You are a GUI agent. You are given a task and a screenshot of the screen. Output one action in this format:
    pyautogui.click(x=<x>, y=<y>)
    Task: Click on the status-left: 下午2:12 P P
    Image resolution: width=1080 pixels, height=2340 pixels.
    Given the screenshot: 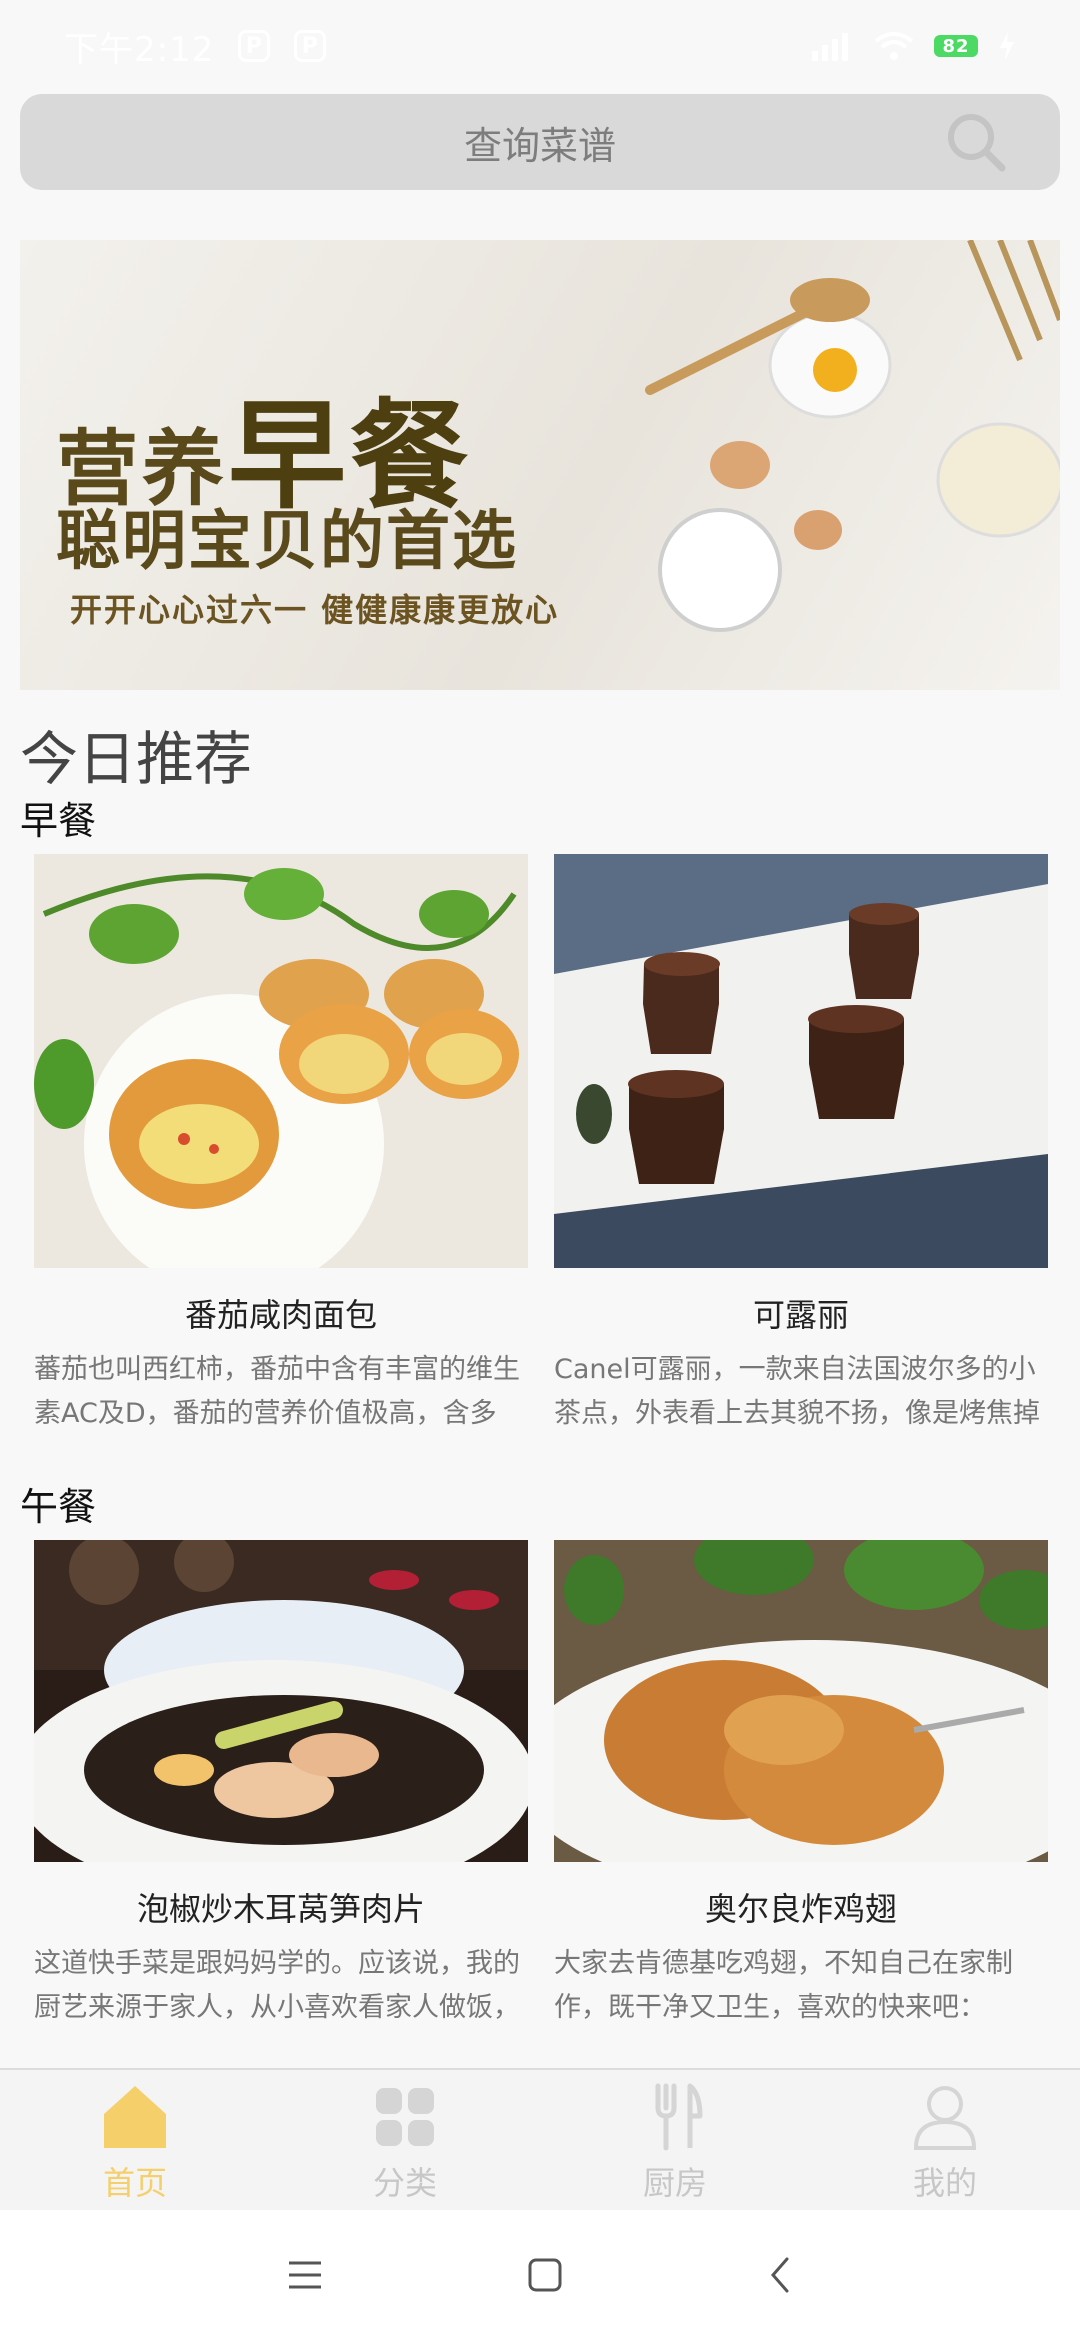 What is the action you would take?
    pyautogui.click(x=195, y=46)
    